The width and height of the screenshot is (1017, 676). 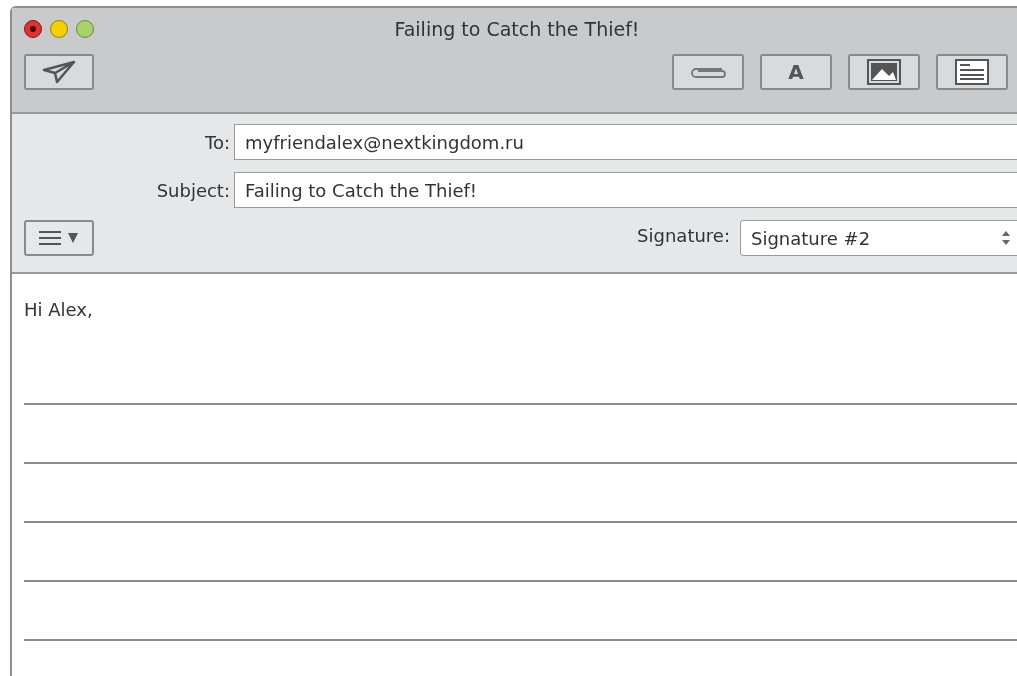 What do you see at coordinates (878, 238) in the screenshot?
I see `signature-select: Signature #2` at bounding box center [878, 238].